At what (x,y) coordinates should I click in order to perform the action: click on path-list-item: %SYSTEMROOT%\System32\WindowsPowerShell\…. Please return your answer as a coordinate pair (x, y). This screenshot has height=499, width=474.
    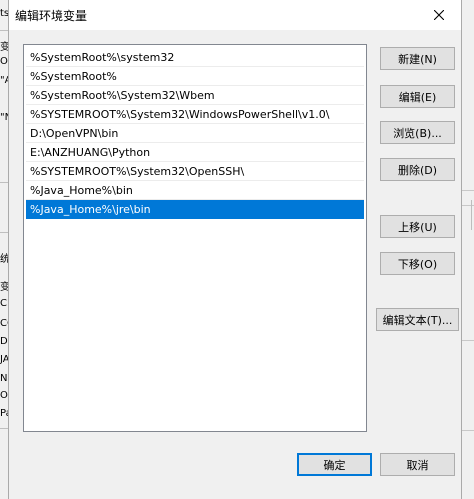
    Looking at the image, I should click on (195, 114).